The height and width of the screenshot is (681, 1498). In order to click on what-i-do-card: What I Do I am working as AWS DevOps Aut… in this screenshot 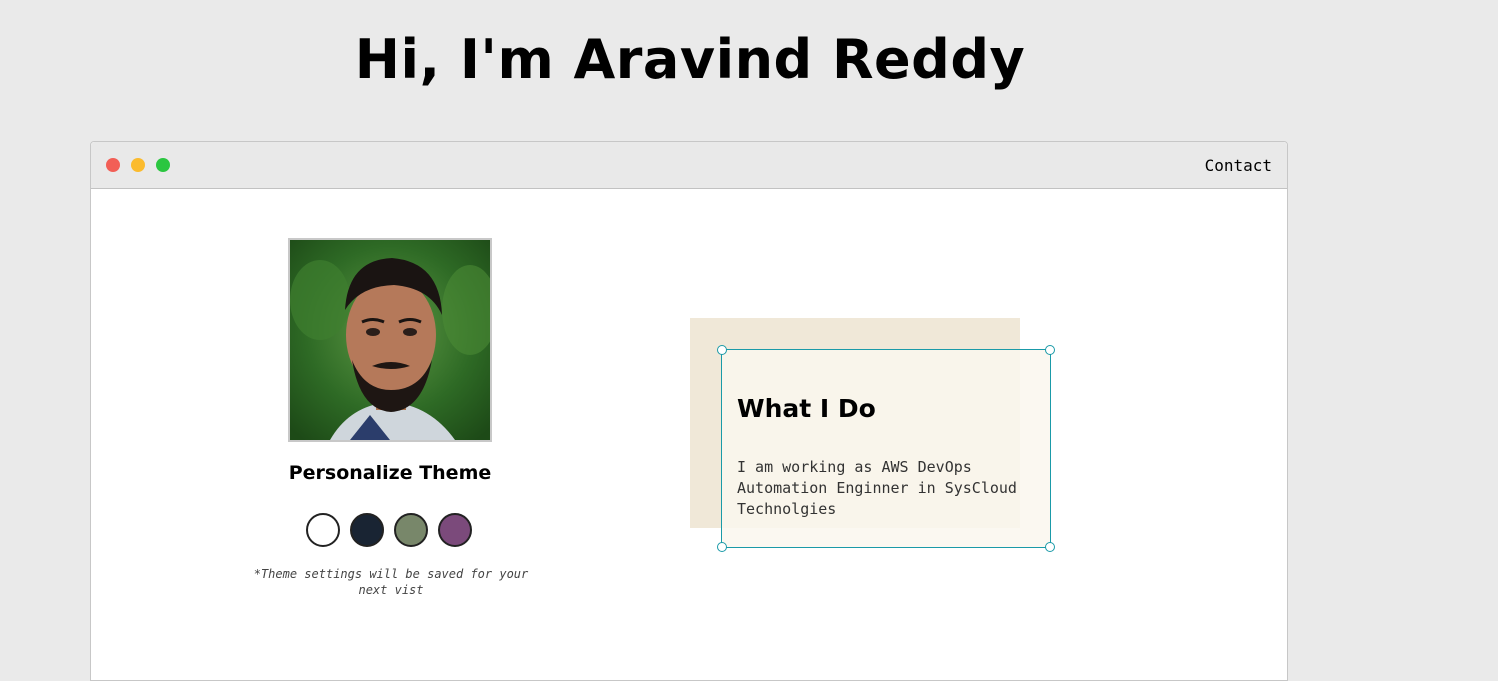, I will do `click(886, 448)`.